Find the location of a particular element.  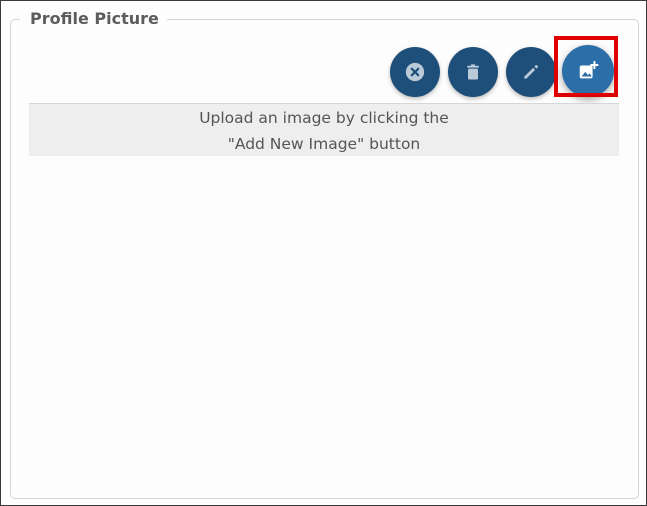

delete-button is located at coordinates (473, 72).